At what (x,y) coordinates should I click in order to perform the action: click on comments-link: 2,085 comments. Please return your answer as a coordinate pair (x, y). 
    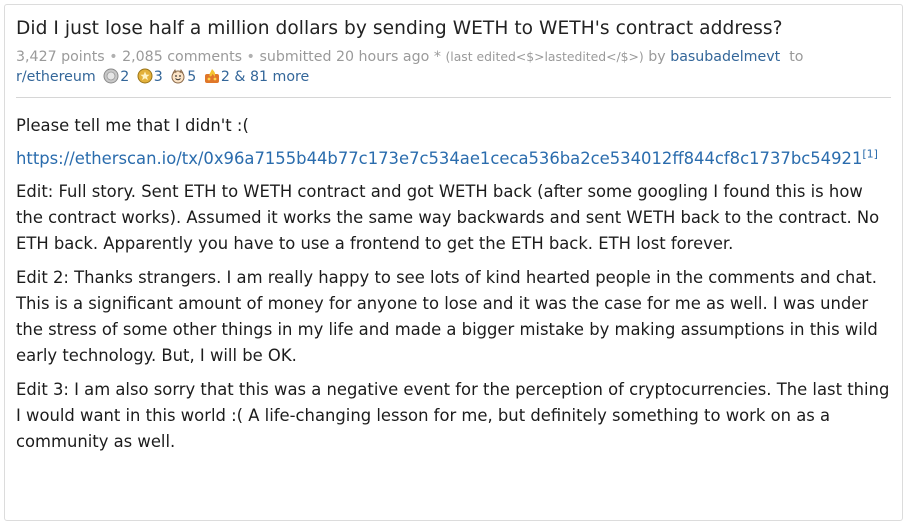
    Looking at the image, I should click on (182, 57).